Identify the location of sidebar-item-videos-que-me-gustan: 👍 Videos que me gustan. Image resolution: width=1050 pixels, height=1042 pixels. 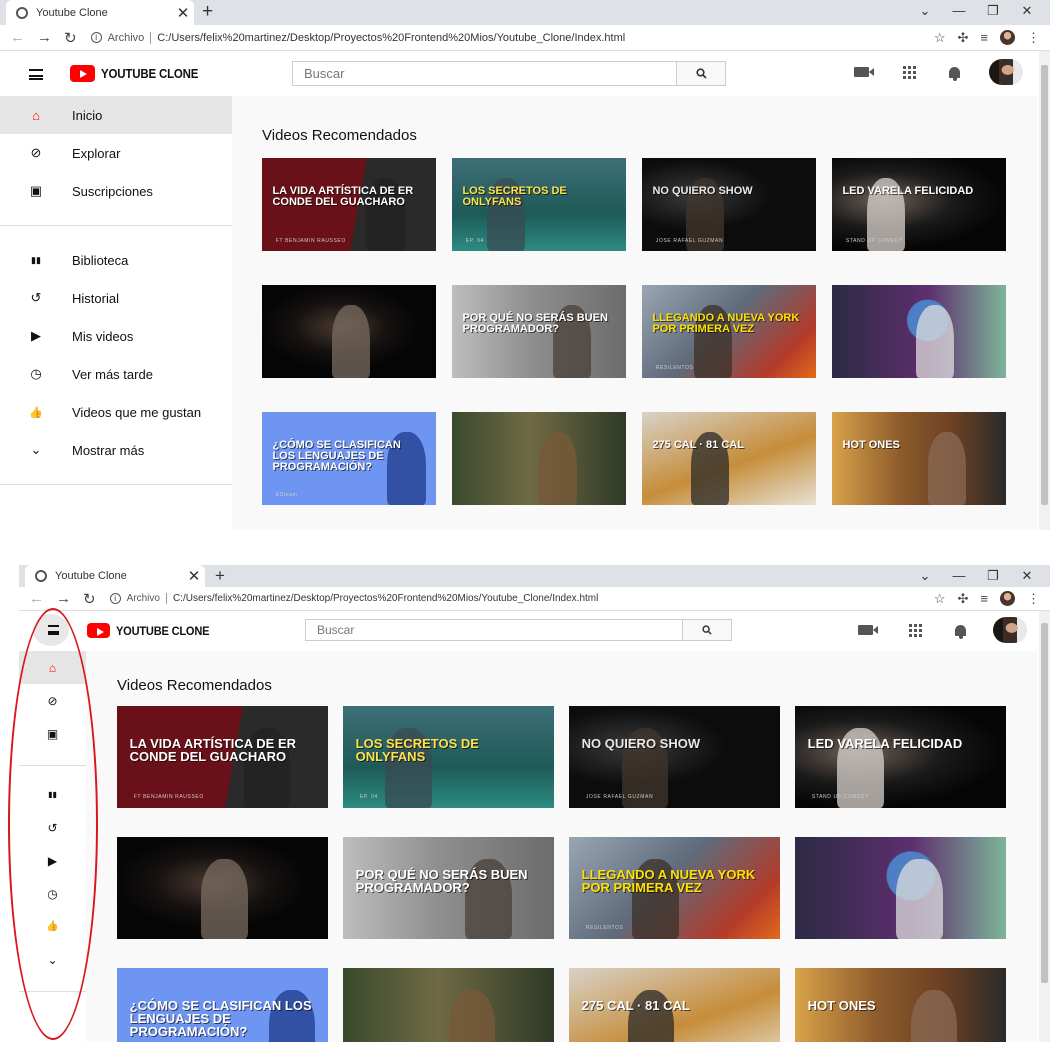
(116, 412).